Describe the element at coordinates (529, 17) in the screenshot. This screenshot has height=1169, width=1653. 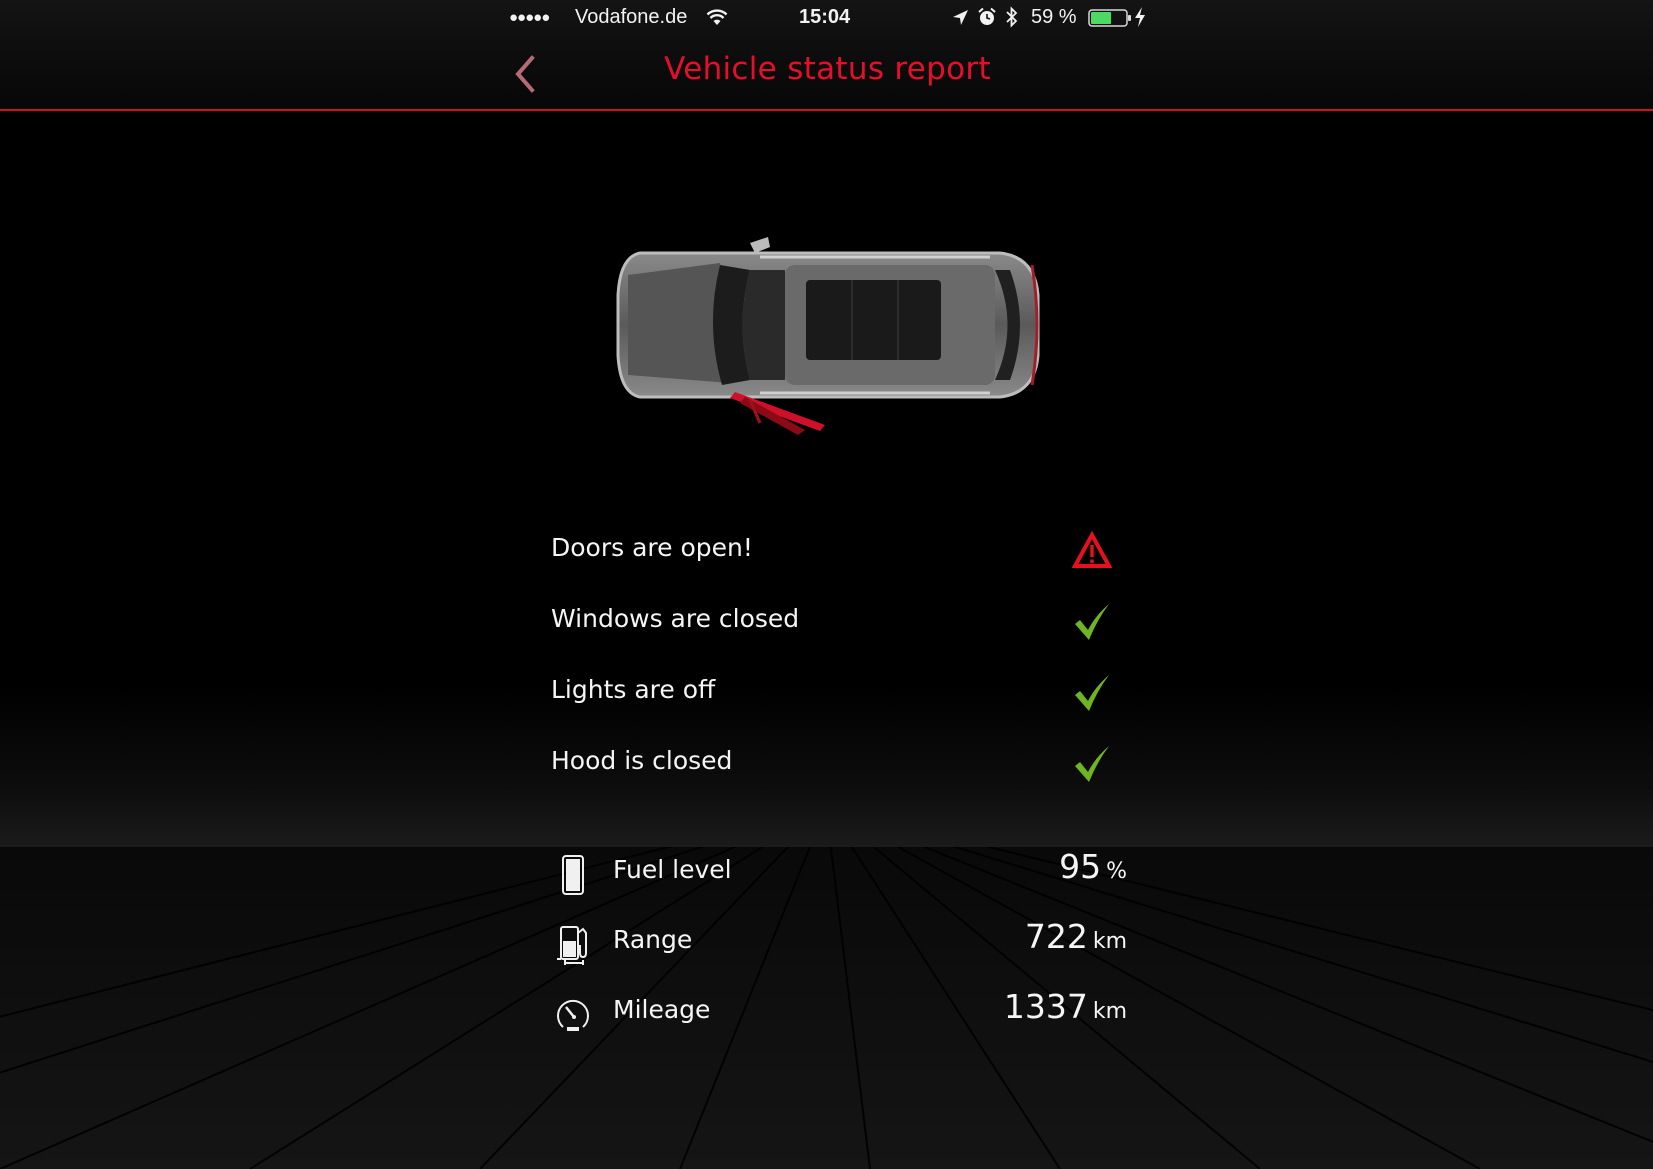
I see `signal-strength-dots: ●●●●●` at that location.